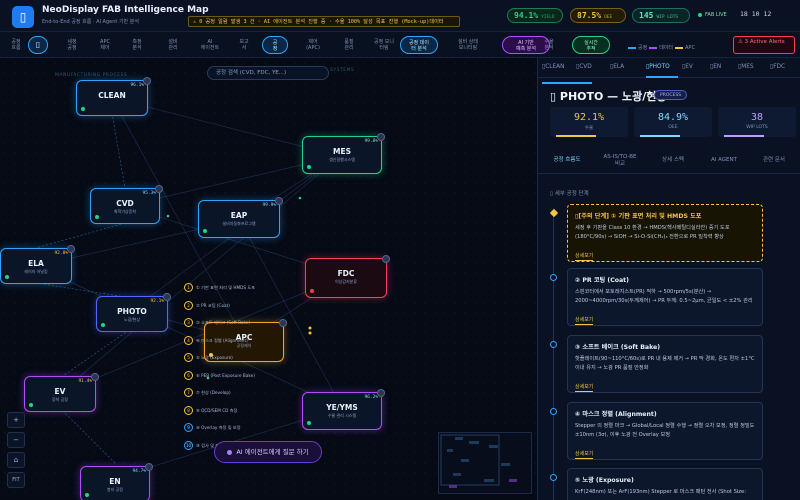 This screenshot has width=800, height=500. Describe the element at coordinates (764, 45) in the screenshot. I see `active-alerts-button: ⚠ 3 Active Alerts` at that location.